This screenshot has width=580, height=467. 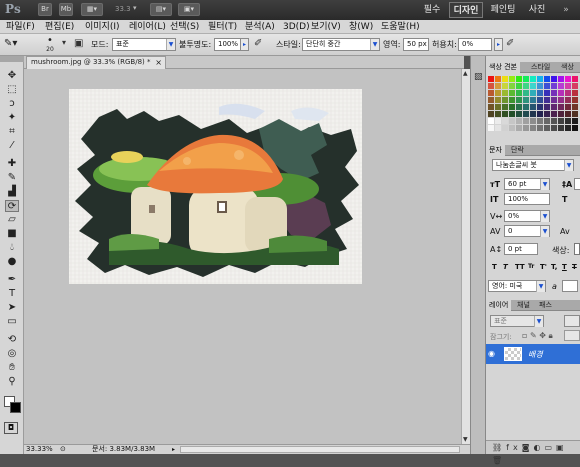 What do you see at coordinates (533, 354) in the screenshot?
I see `layer-row-background: ◉ 배경` at bounding box center [533, 354].